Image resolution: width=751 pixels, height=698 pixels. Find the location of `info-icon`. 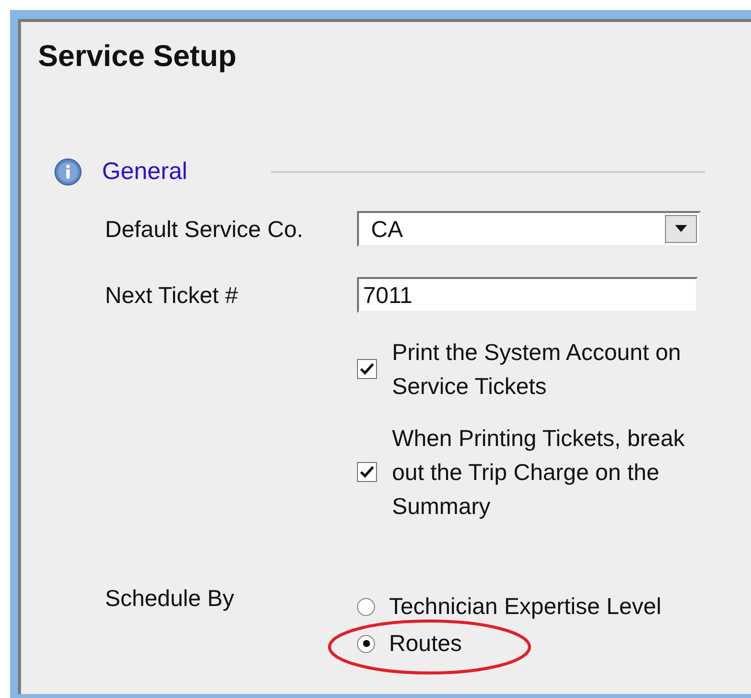

info-icon is located at coordinates (68, 172).